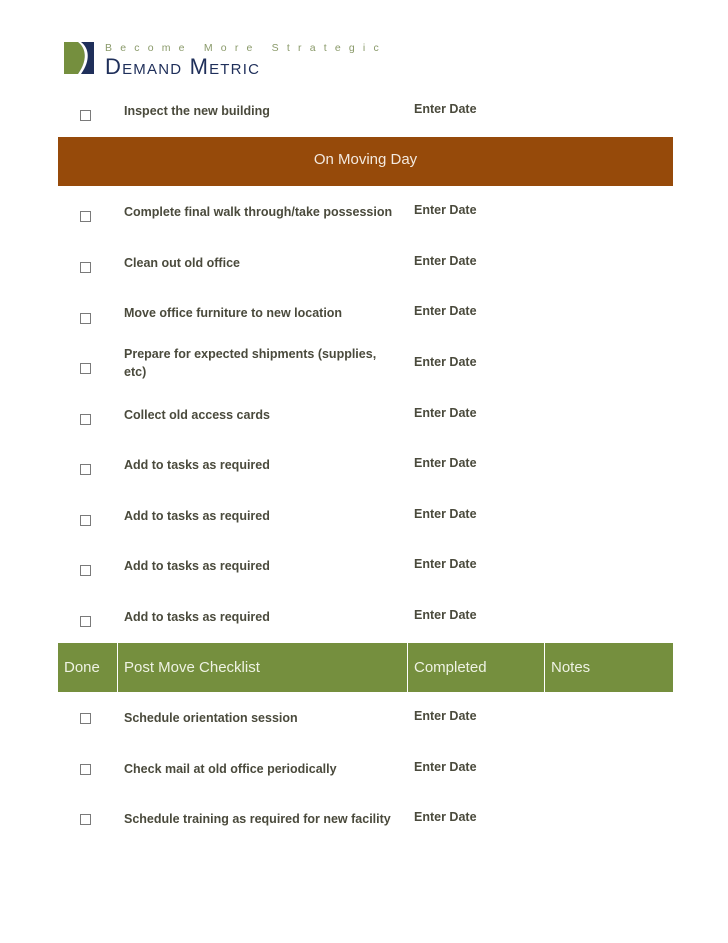 The image size is (728, 943). I want to click on task-label: Check mail at old office periodically, so click(230, 769).